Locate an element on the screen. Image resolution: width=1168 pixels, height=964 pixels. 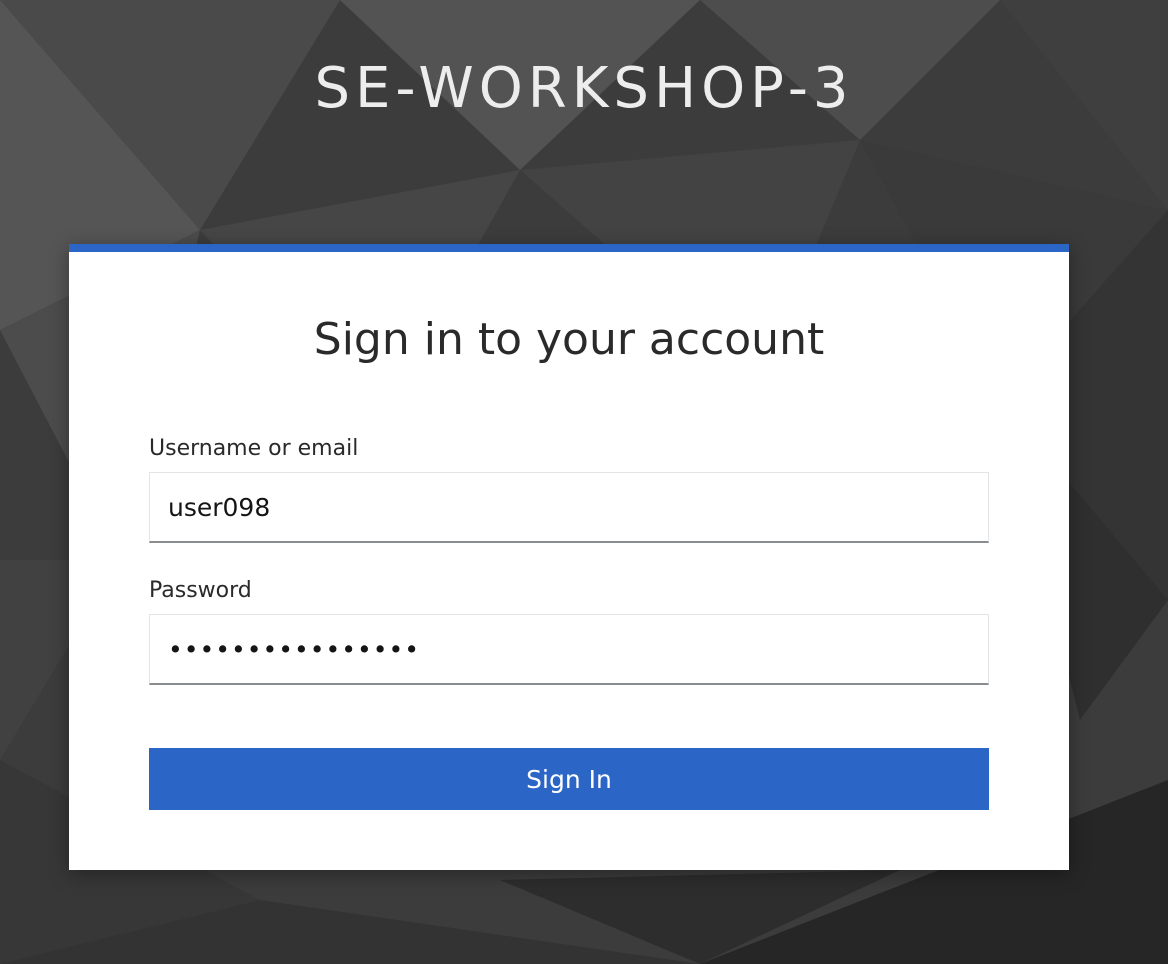
password-input is located at coordinates (569, 649).